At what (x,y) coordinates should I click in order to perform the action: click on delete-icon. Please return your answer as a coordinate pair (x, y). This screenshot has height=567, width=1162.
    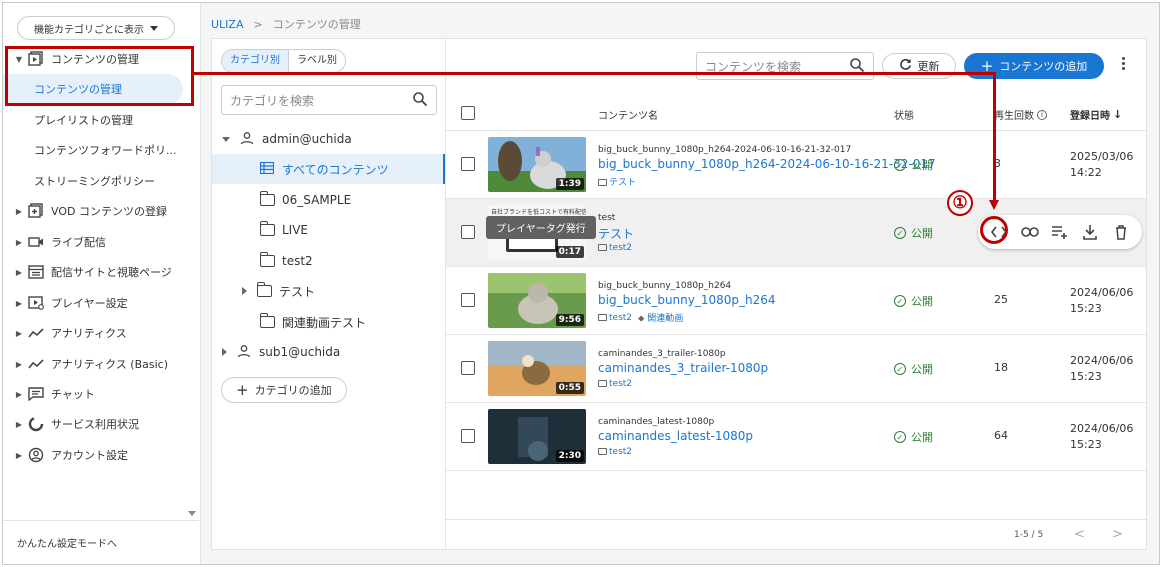
    Looking at the image, I should click on (1121, 232).